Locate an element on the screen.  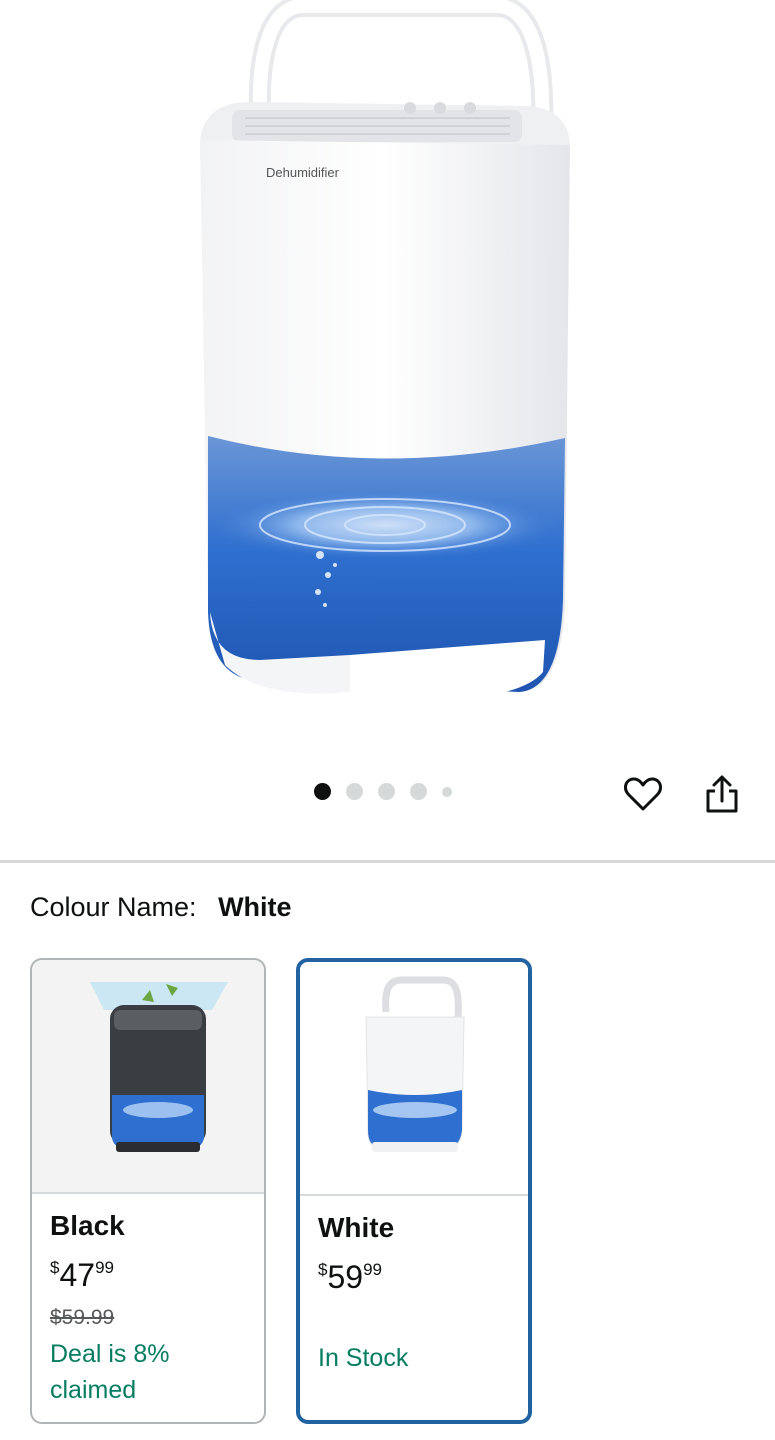
device-brand-text: Dehumidifier is located at coordinates (303, 172).